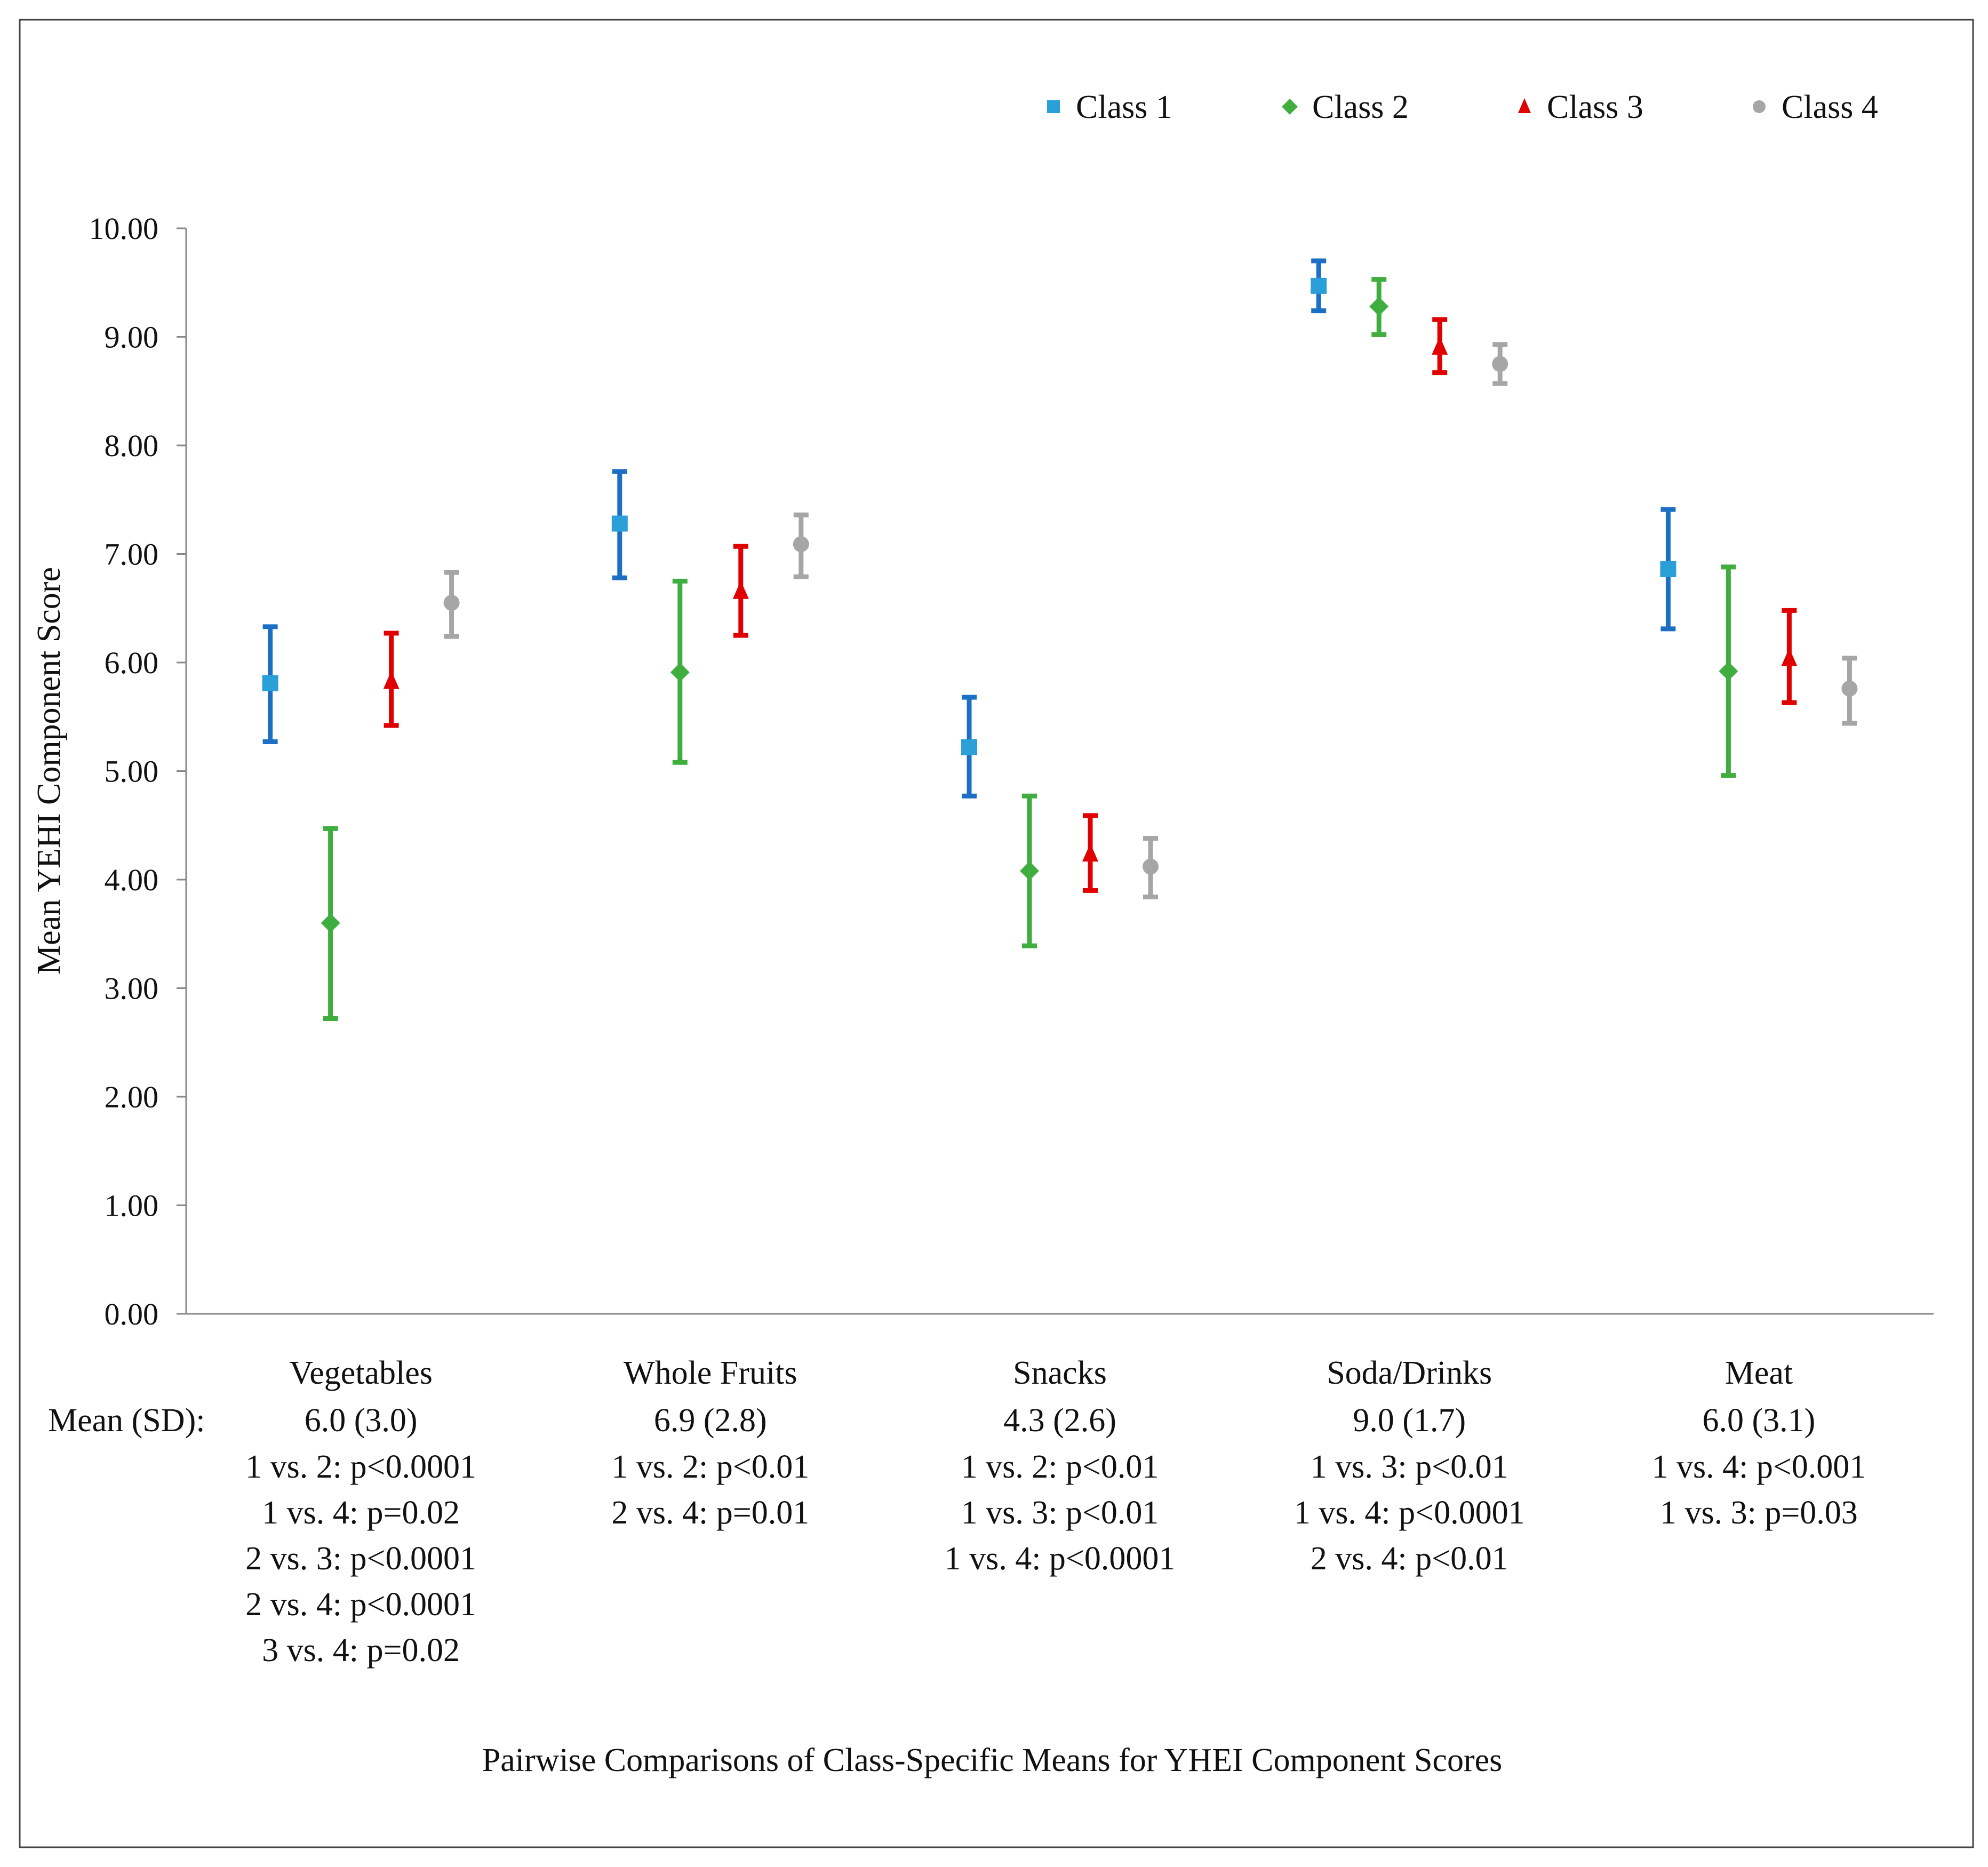 The width and height of the screenshot is (1988, 1867). I want to click on category-mean-sd: 4.3 (2.6), so click(1059, 1421).